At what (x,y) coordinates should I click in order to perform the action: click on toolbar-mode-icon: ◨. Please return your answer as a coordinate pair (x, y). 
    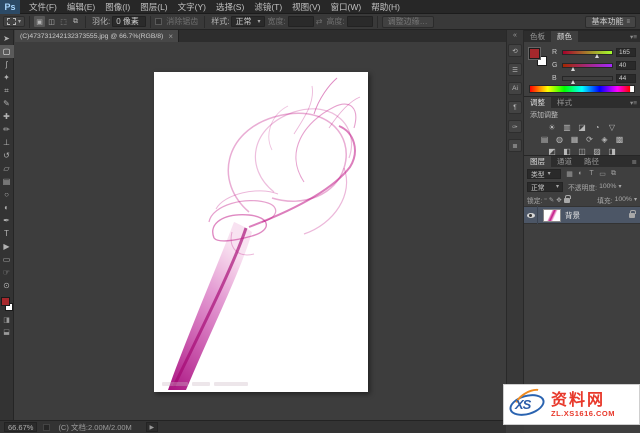
    Looking at the image, I should click on (7, 320).